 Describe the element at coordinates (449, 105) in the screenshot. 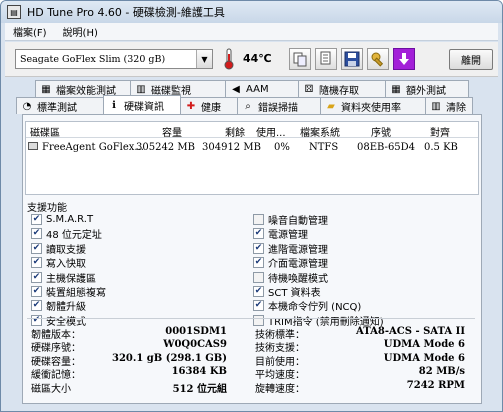

I see `tab-erase: ▥ 清除` at that location.